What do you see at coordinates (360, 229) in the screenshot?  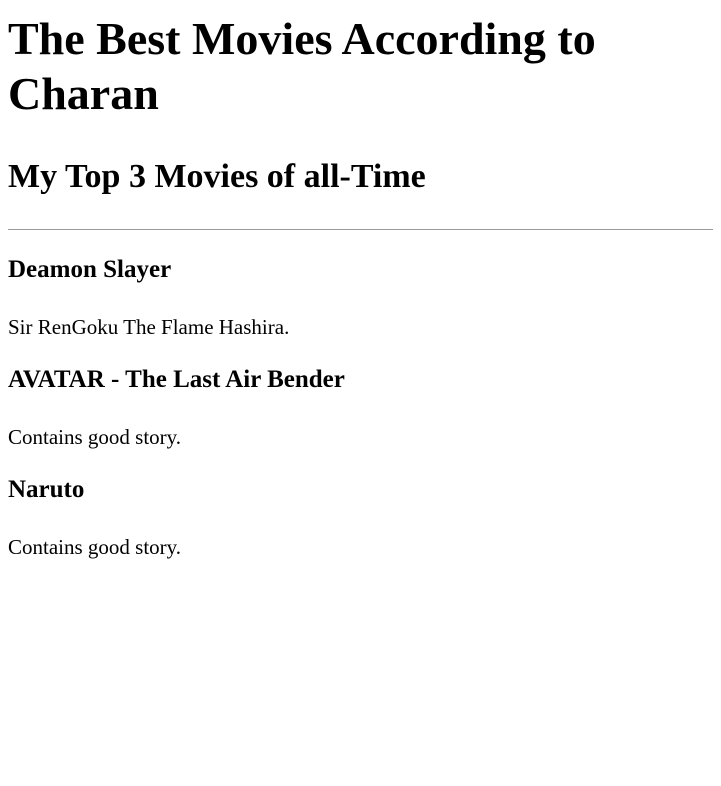 I see `divider` at bounding box center [360, 229].